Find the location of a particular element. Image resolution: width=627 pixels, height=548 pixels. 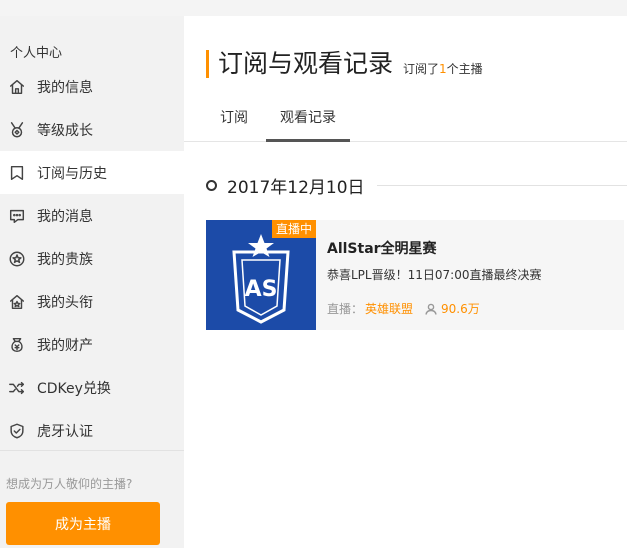

sidebar-item-label: 我的头衔 is located at coordinates (65, 302).